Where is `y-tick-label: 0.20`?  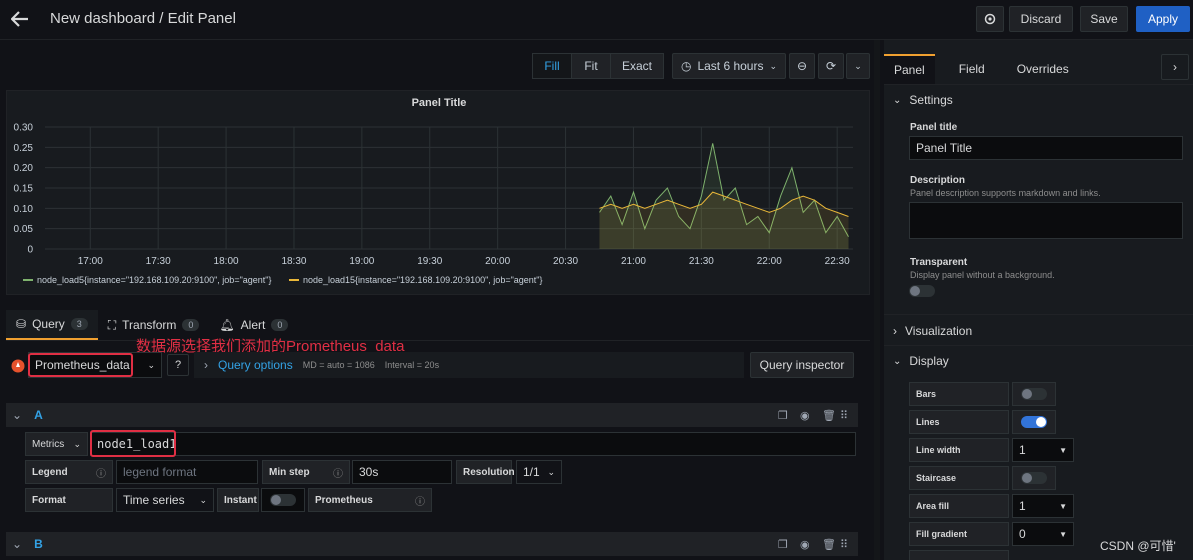
y-tick-label: 0.20 is located at coordinates (24, 168).